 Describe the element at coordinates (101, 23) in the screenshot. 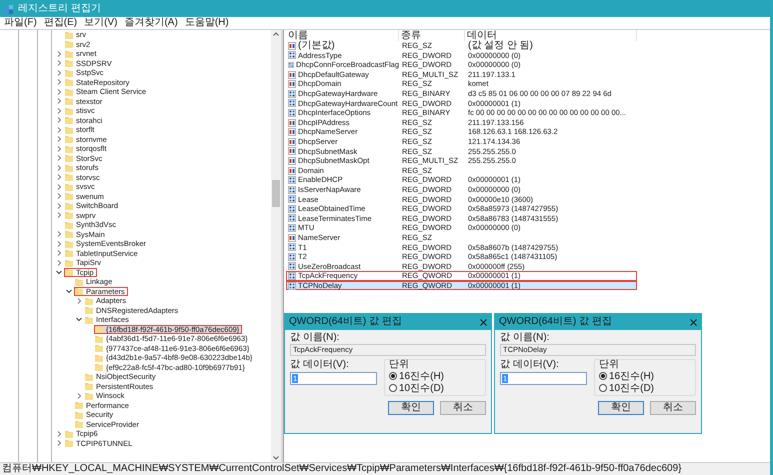

I see `menu-item: 보기(V)` at that location.